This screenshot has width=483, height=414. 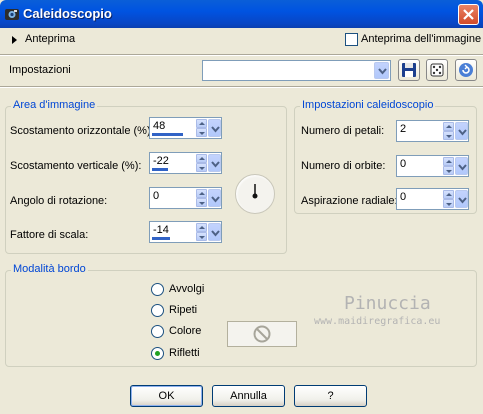 I want to click on watermark-name: Pinuccia, so click(x=387, y=303).